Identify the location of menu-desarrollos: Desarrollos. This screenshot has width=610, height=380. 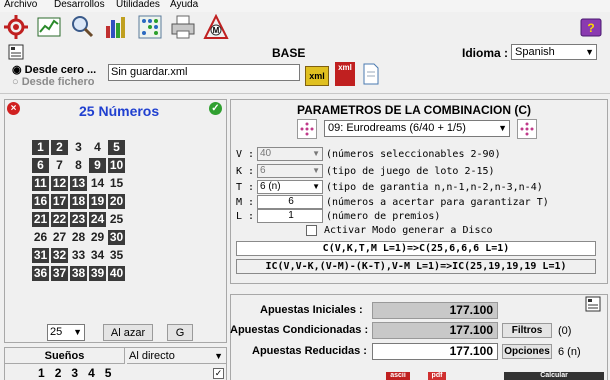
(79, 5).